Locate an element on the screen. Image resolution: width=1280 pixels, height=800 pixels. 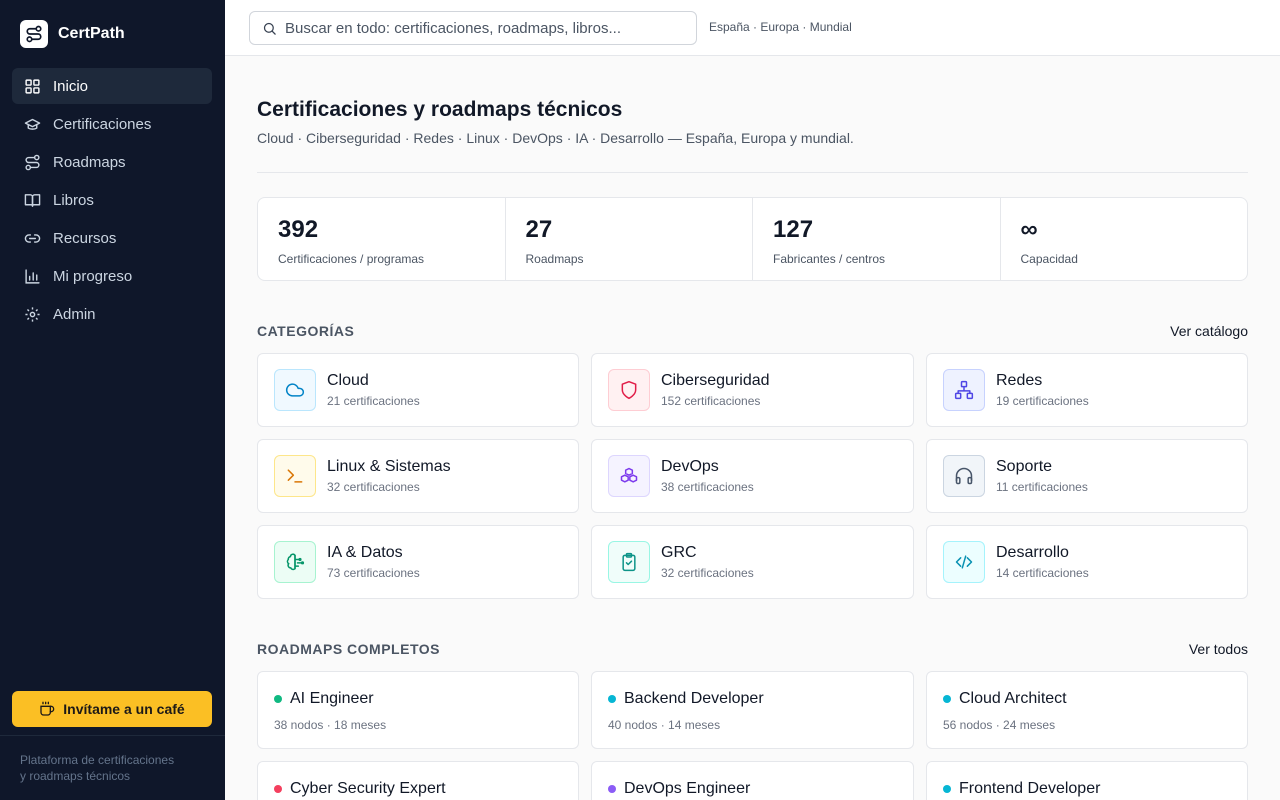
category-count: 11 certificaciones is located at coordinates (1042, 487).